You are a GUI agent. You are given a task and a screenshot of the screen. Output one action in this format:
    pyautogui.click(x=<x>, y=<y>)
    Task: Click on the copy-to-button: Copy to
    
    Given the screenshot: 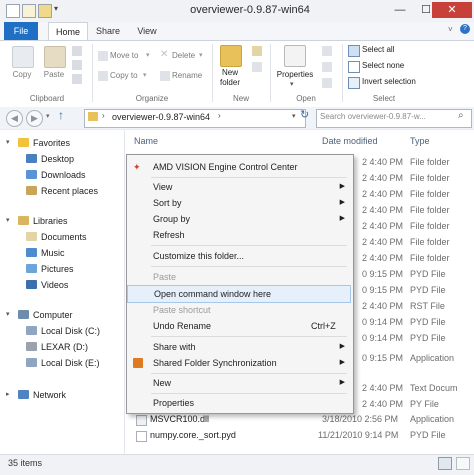 What is the action you would take?
    pyautogui.click(x=124, y=75)
    